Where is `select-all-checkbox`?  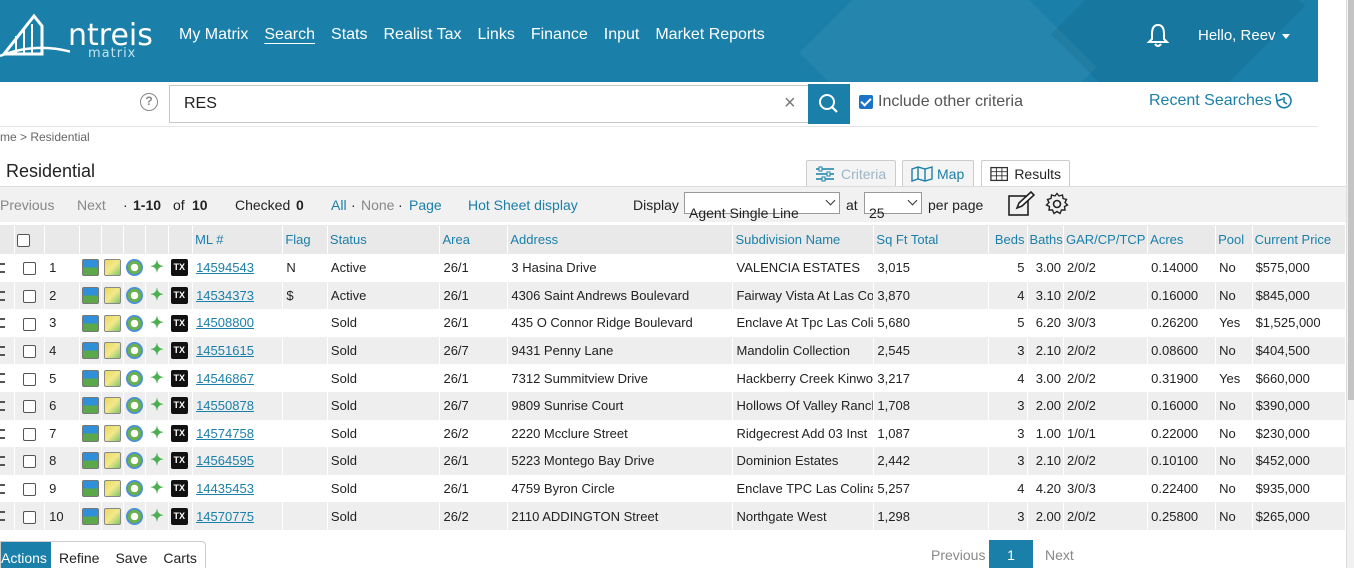
select-all-checkbox is located at coordinates (23, 241).